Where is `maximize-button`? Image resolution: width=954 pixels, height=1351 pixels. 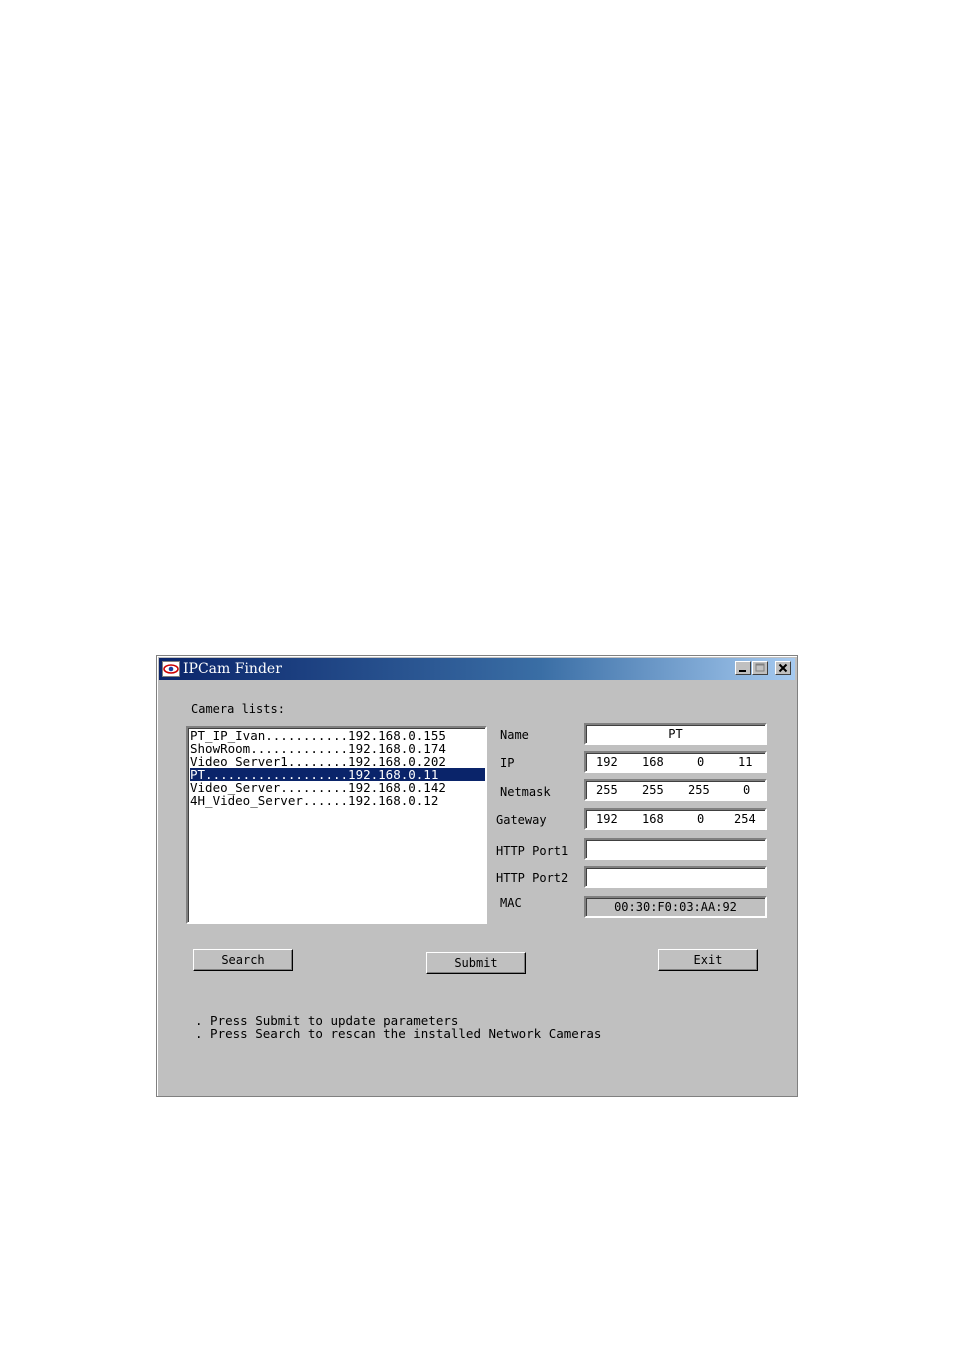 maximize-button is located at coordinates (760, 668).